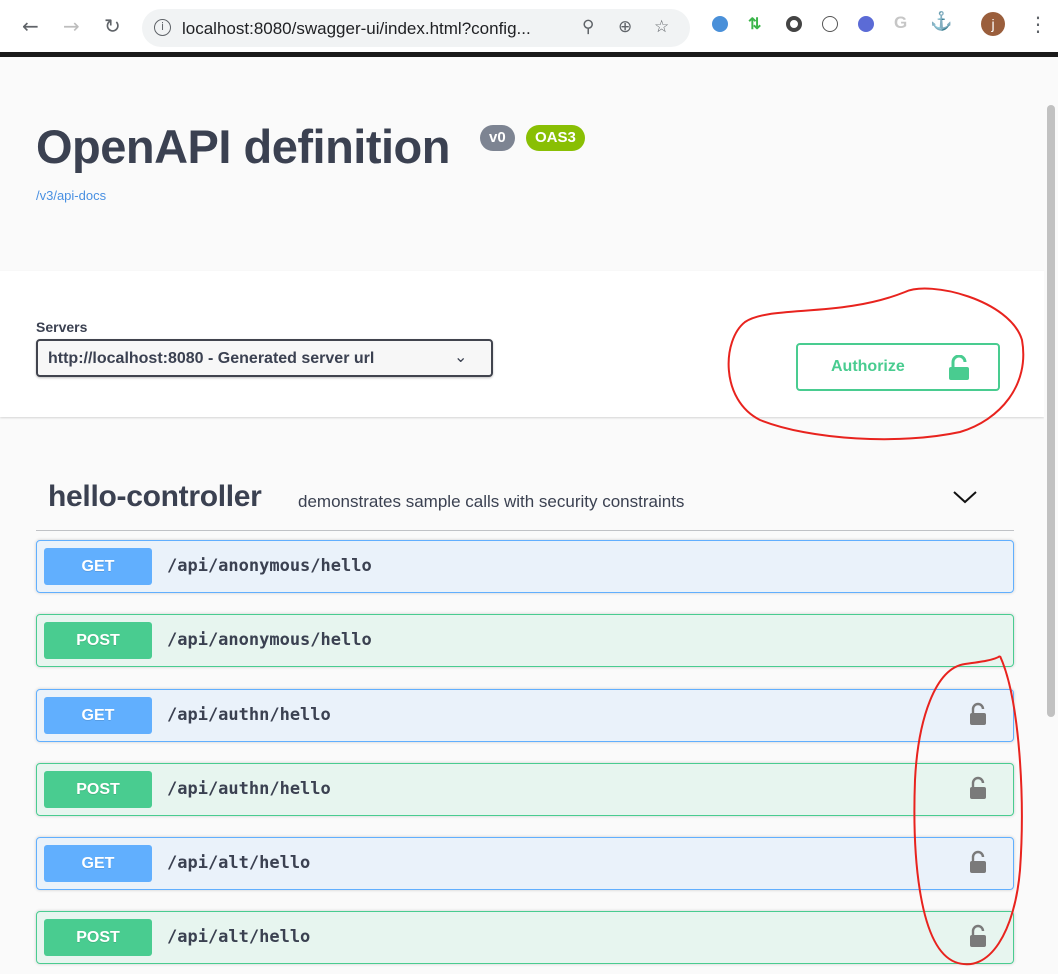  I want to click on tag-name: hello-controller, so click(155, 496).